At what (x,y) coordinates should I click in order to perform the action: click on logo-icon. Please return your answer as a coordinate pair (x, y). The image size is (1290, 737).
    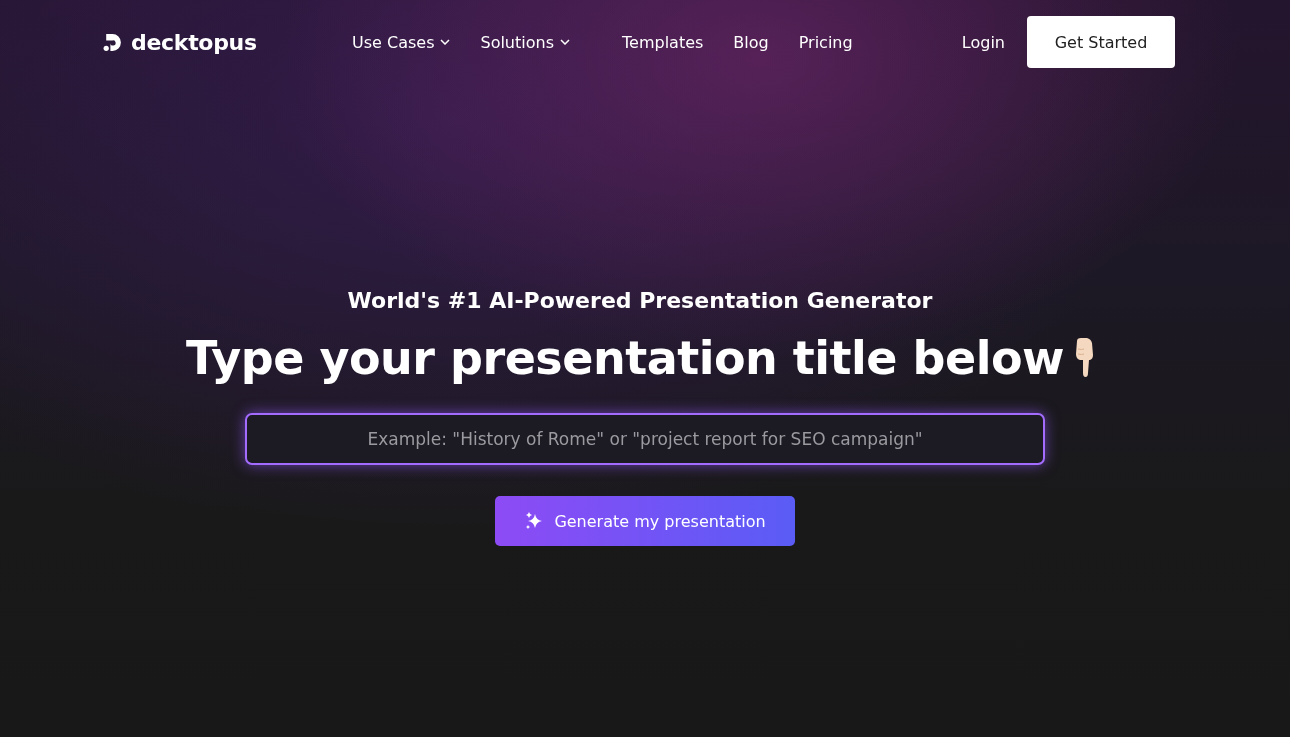
    Looking at the image, I should click on (112, 42).